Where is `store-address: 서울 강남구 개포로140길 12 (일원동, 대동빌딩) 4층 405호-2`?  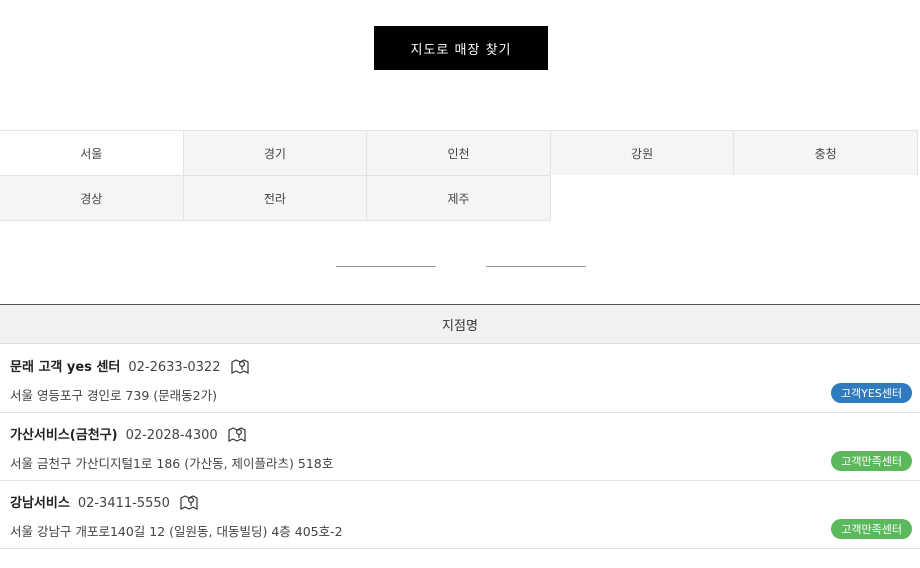 store-address: 서울 강남구 개포로140길 12 (일원동, 대동빌딩) 4층 405호-2 is located at coordinates (176, 531).